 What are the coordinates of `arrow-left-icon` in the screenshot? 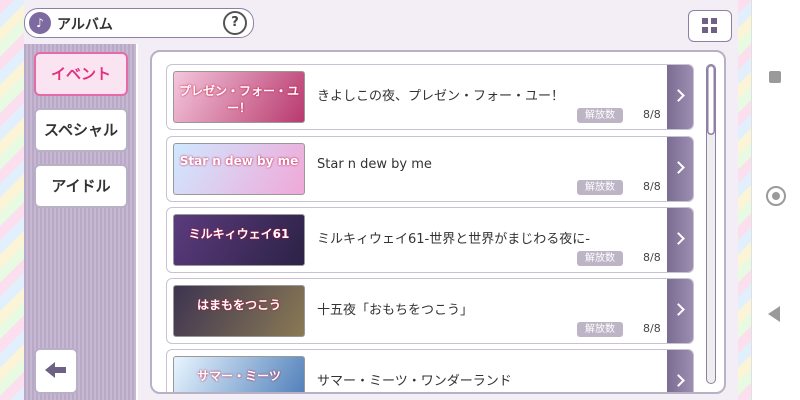 It's located at (55, 370).